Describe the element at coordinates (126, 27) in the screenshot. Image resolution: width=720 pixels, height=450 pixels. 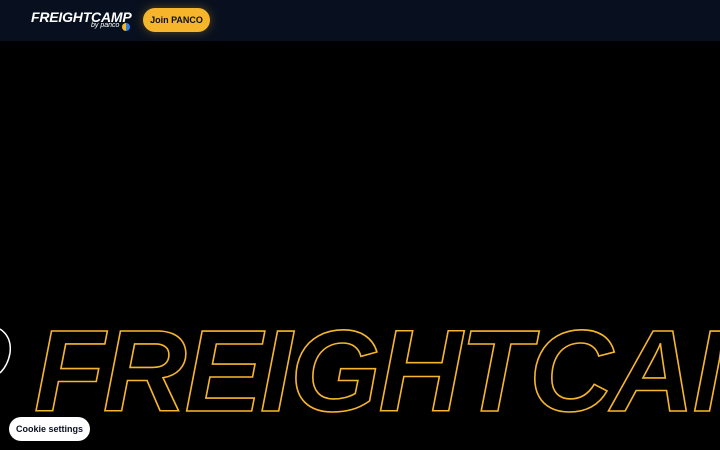
I see `panco-dot-icon` at that location.